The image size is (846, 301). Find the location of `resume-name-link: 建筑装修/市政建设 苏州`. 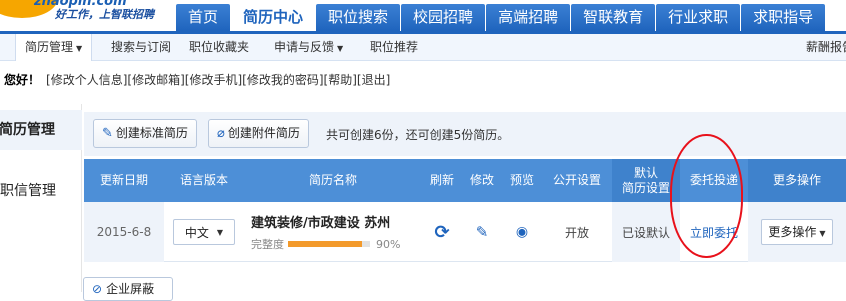

resume-name-link: 建筑装修/市政建设 苏州 is located at coordinates (320, 221).